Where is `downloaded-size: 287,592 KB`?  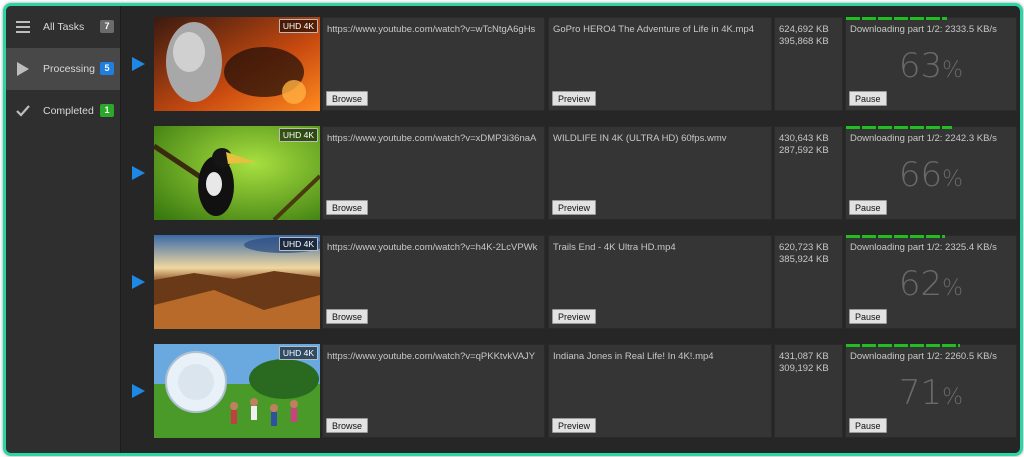
downloaded-size: 287,592 KB is located at coordinates (804, 150).